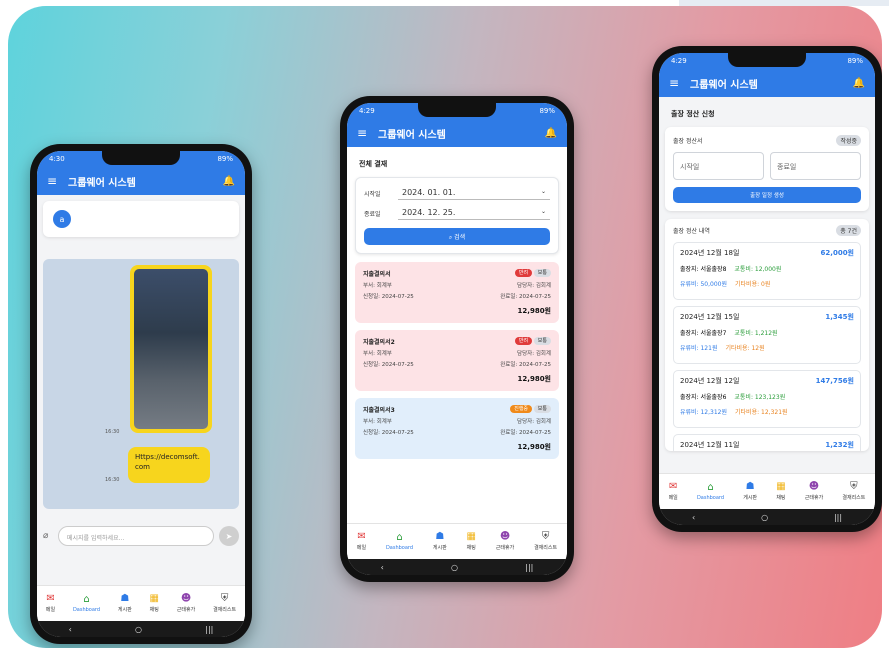 This screenshot has height=653, width=889. I want to click on start-date-row: 시작일 2024. 01. 01. ⌄, so click(457, 193).